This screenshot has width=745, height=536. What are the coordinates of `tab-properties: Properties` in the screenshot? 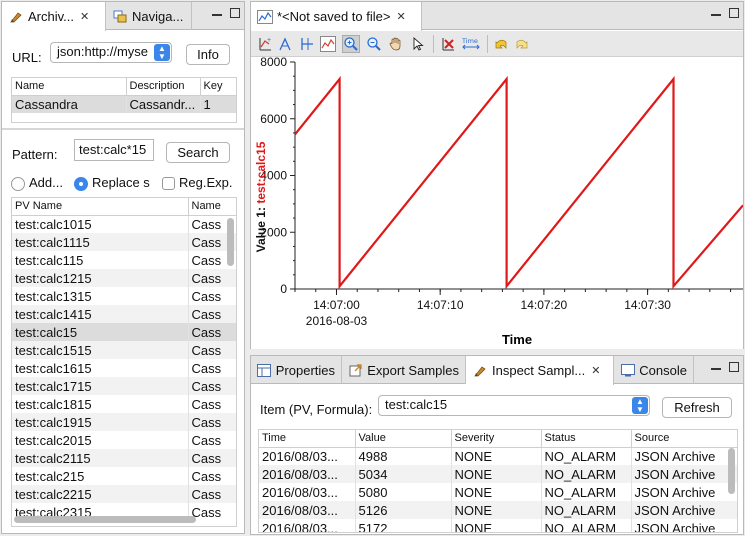 It's located at (296, 370).